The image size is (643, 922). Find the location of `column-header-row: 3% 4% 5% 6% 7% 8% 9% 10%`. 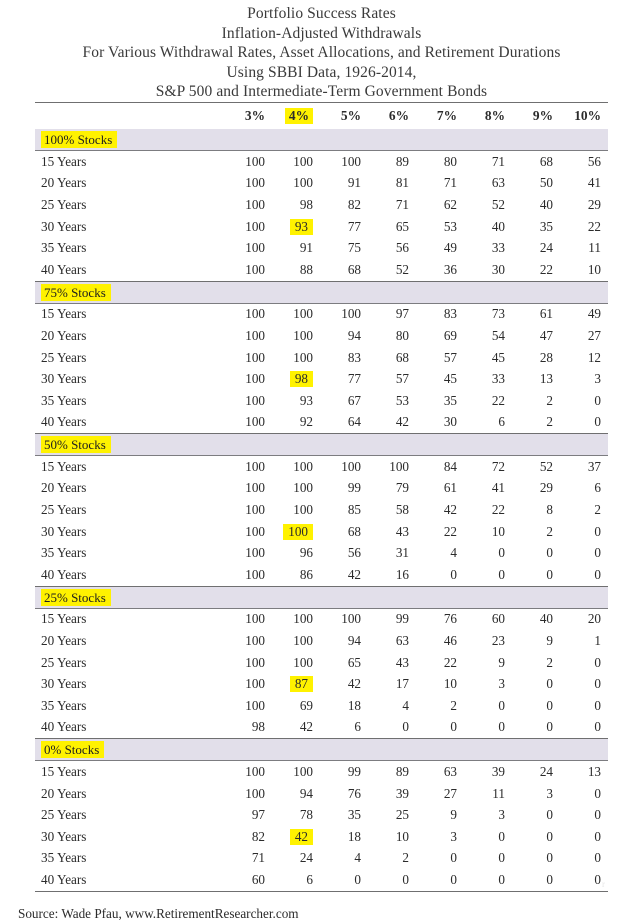

column-header-row: 3% 4% 5% 6% 7% 8% 9% 10% is located at coordinates (321, 116).